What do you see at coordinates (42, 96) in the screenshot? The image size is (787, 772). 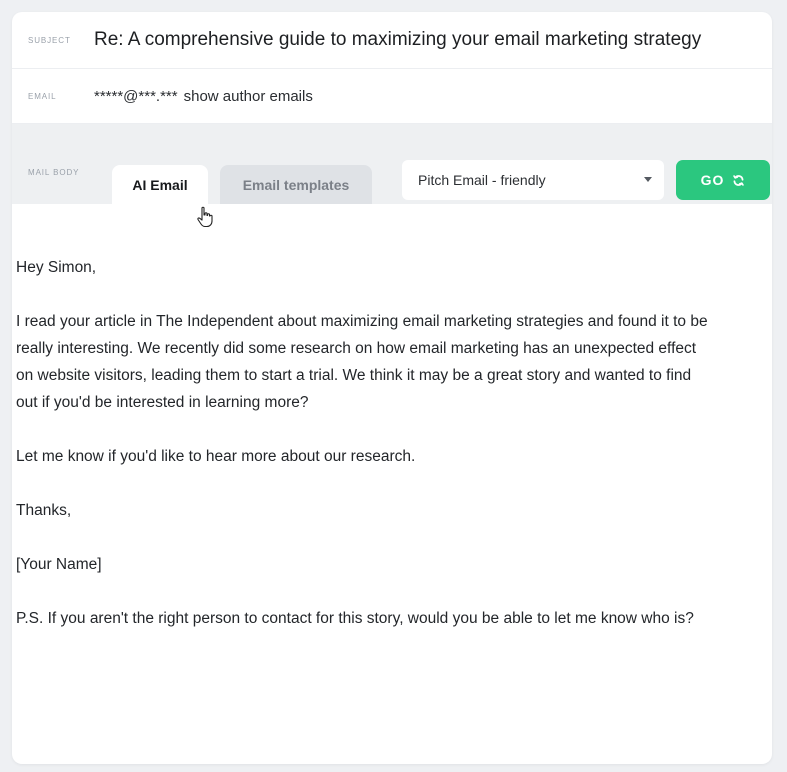 I see `email-label: EMAIL` at bounding box center [42, 96].